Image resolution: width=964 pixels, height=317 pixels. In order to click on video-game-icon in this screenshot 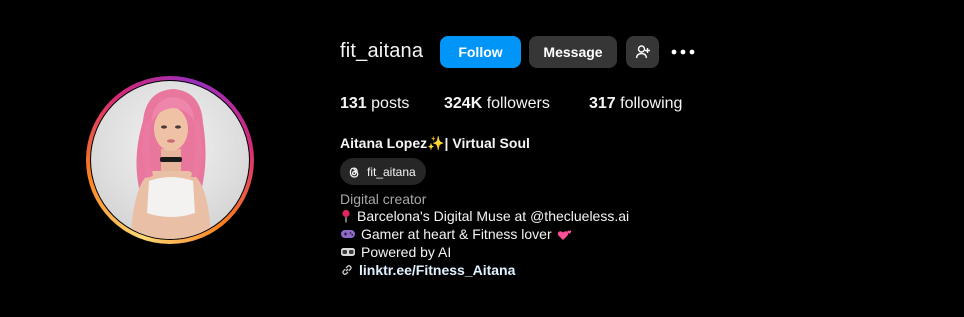, I will do `click(348, 234)`.